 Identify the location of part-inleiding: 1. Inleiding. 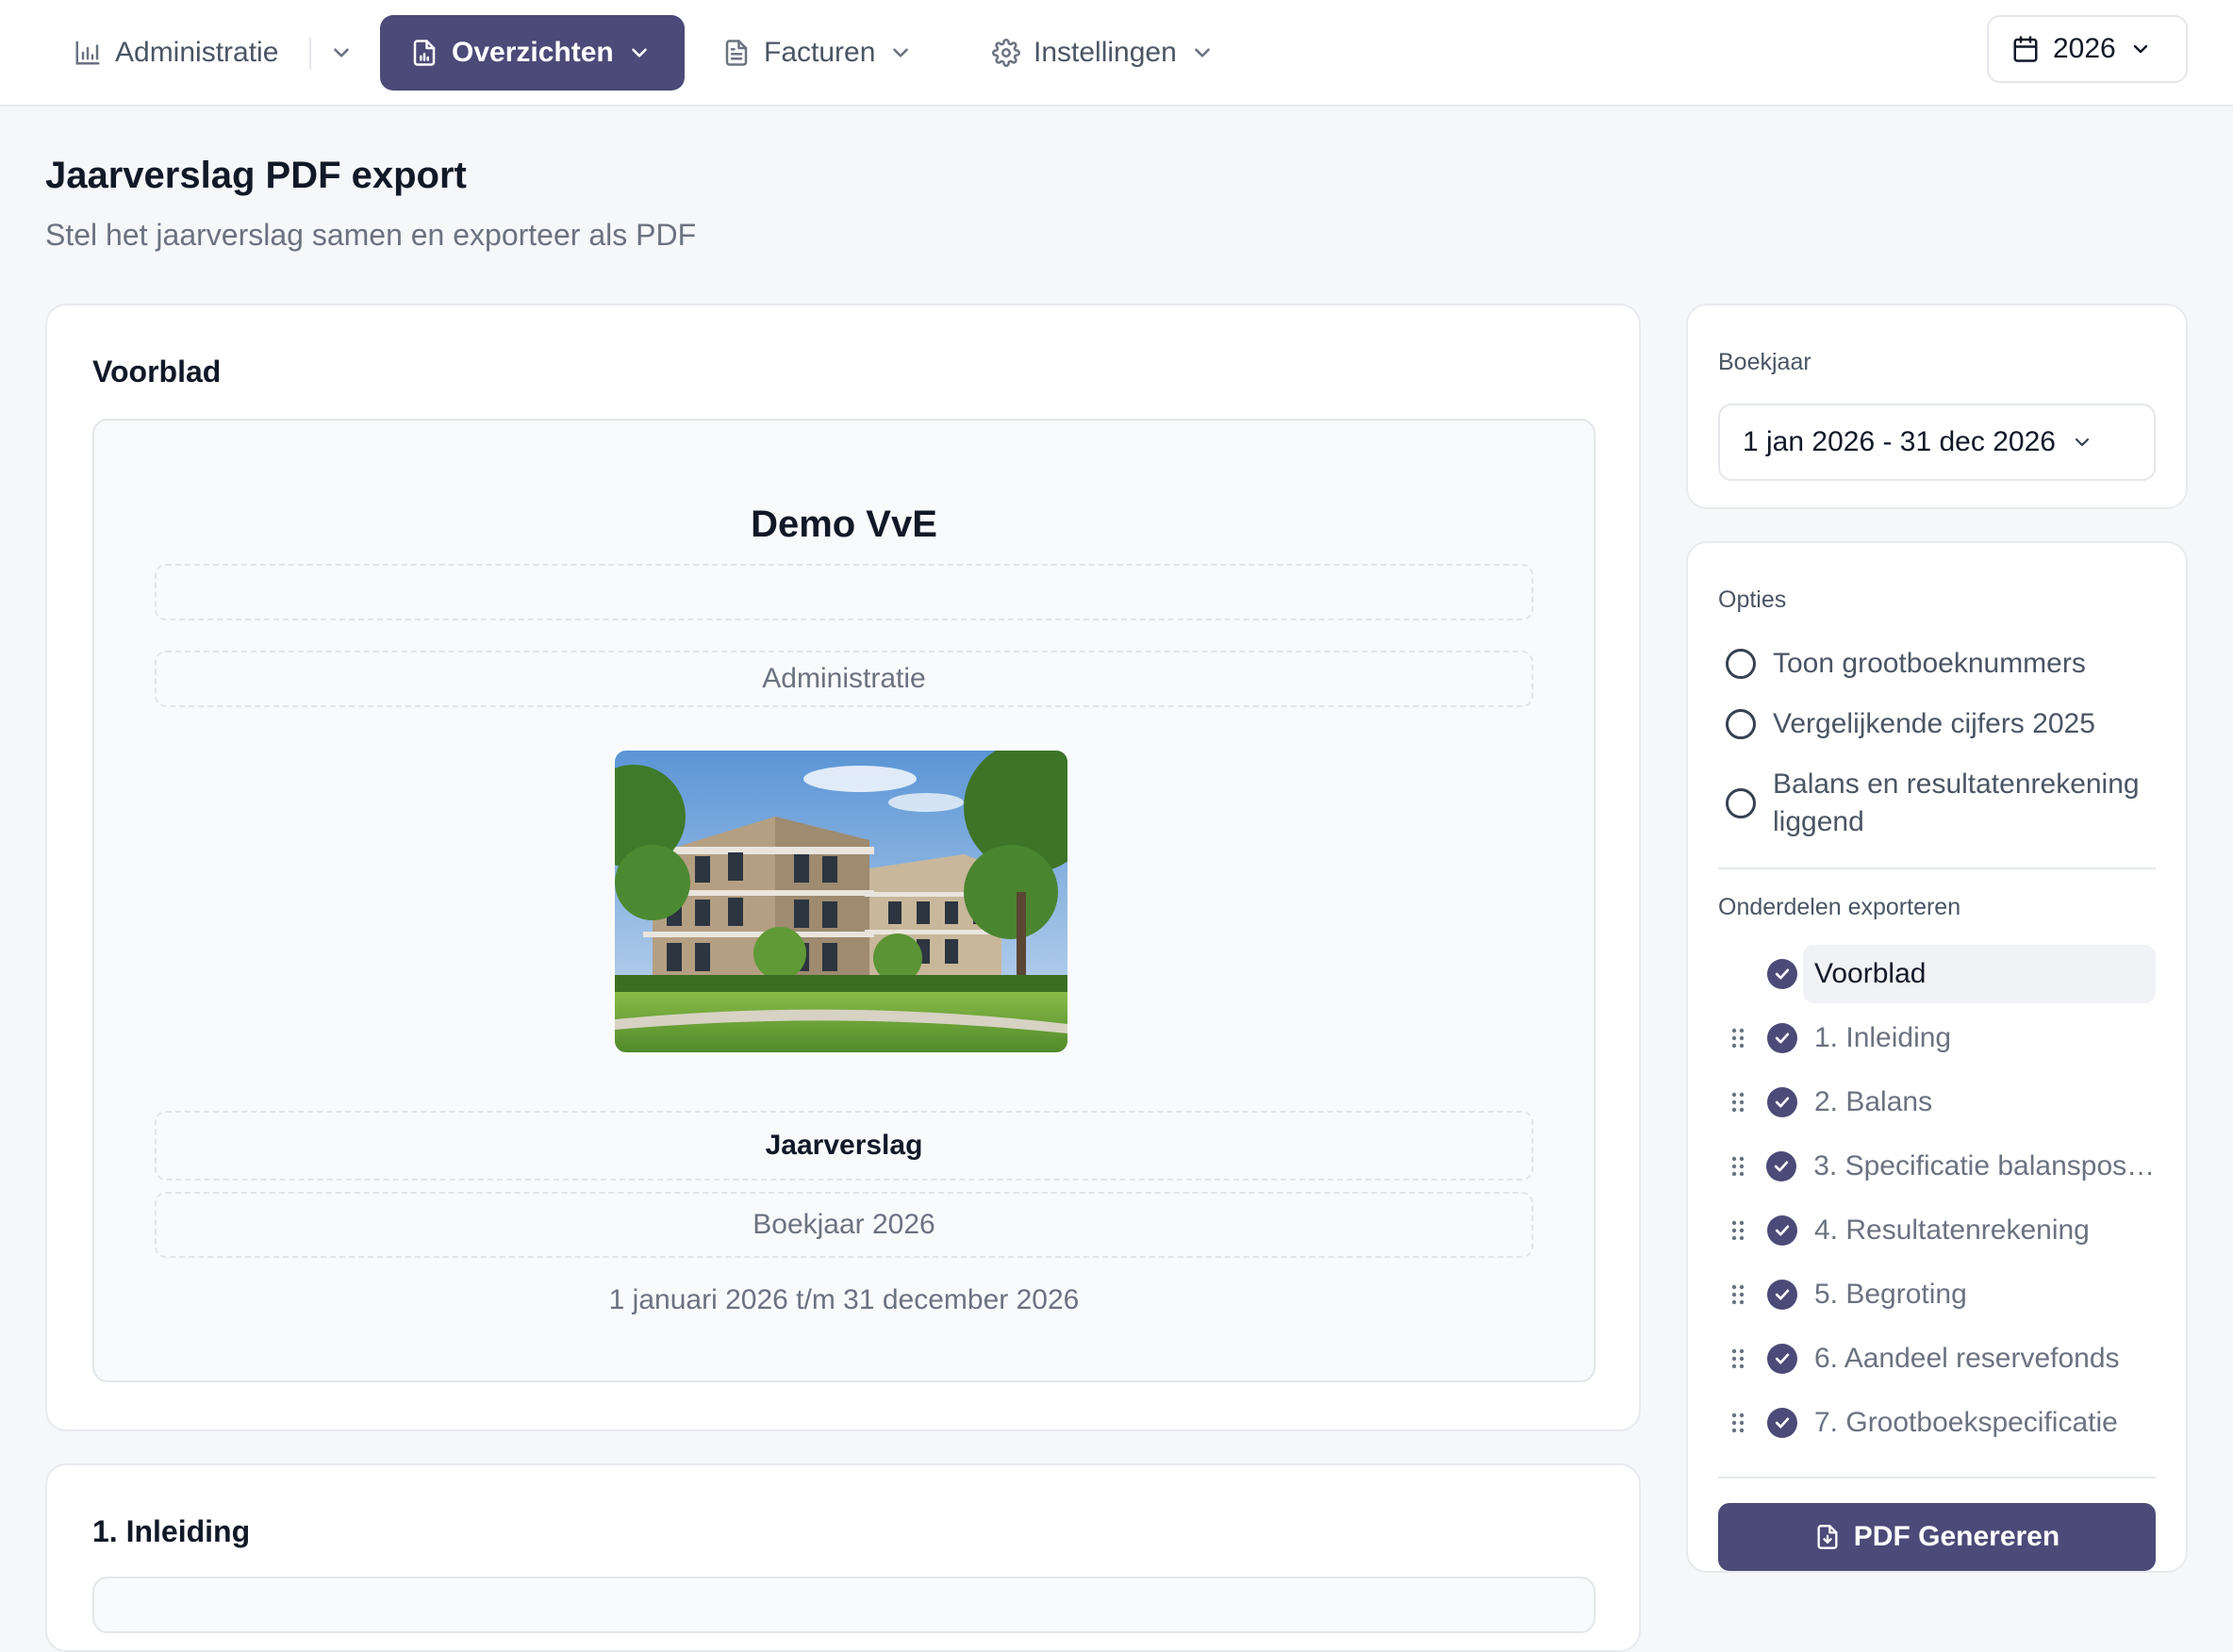
(1937, 1038).